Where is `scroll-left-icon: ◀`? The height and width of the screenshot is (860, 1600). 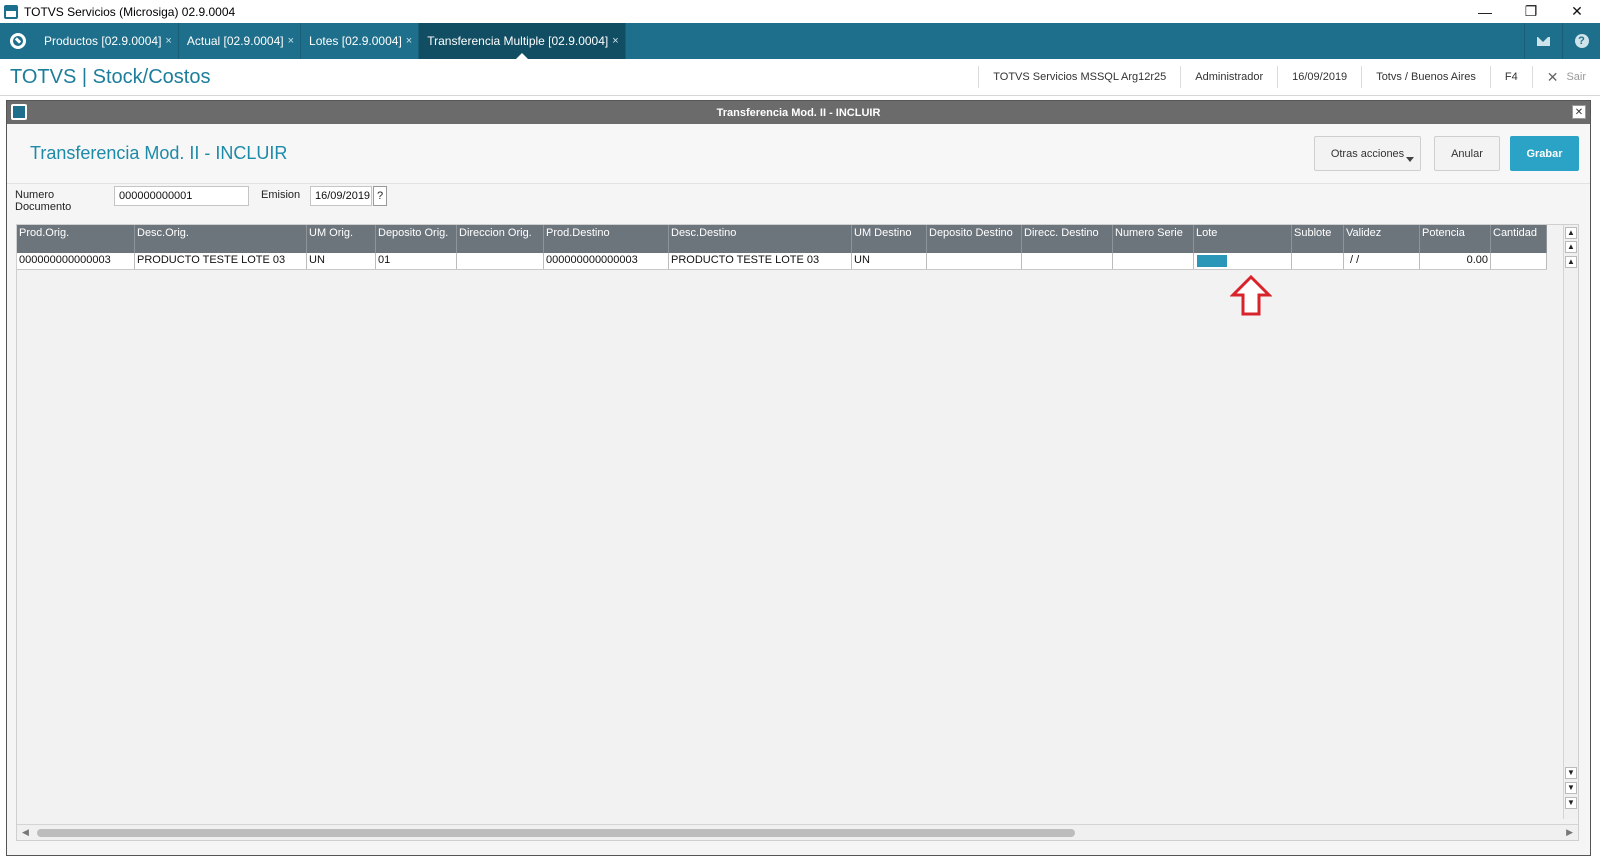 scroll-left-icon: ◀ is located at coordinates (25, 832).